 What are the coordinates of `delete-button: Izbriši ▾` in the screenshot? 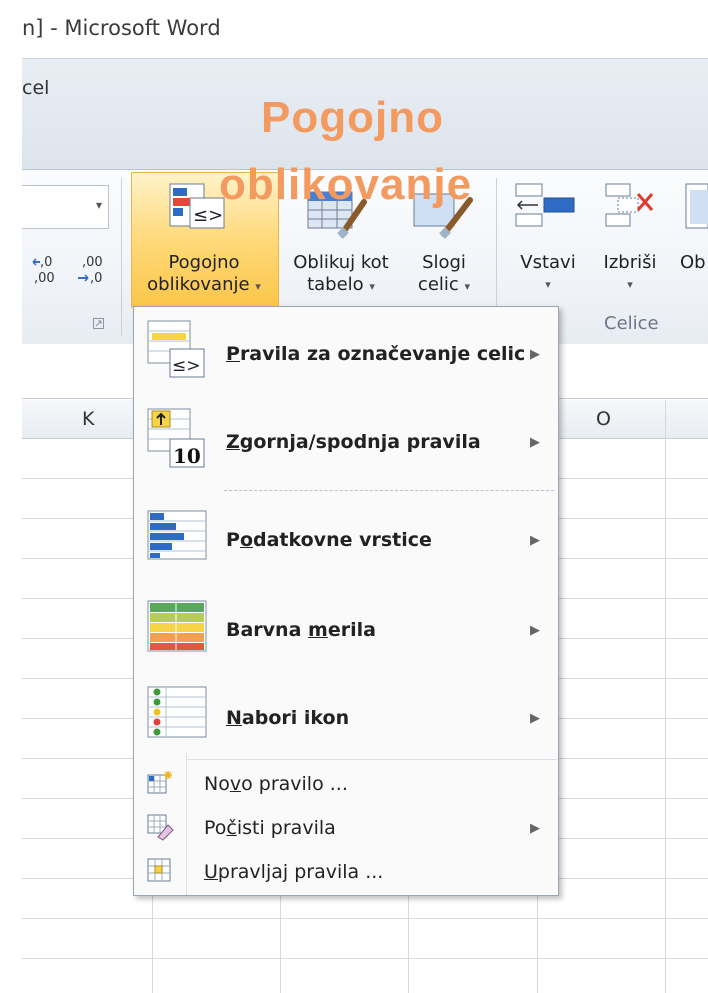 It's located at (630, 274).